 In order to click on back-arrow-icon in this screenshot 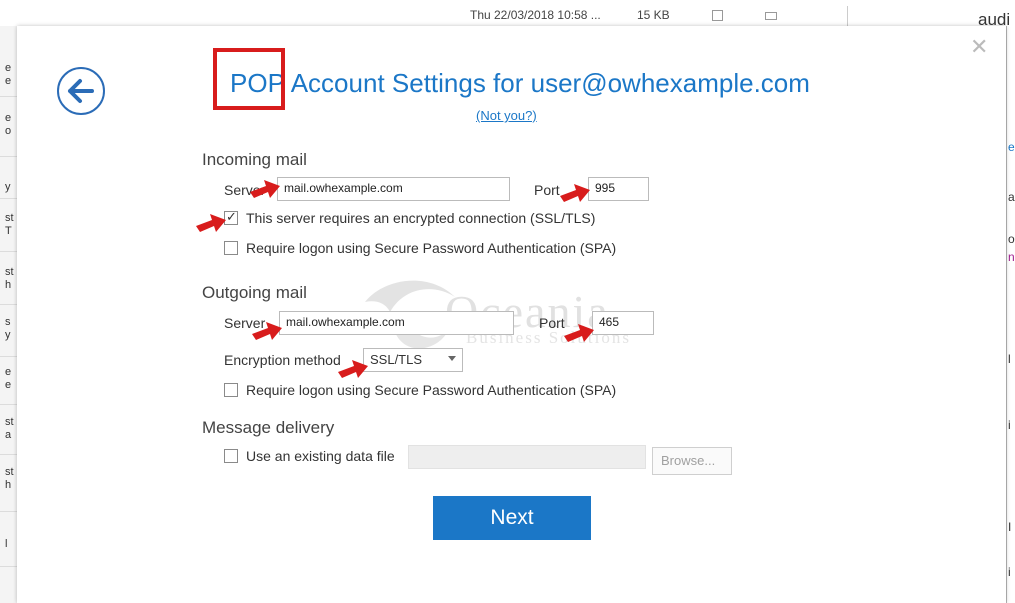, I will do `click(81, 91)`.